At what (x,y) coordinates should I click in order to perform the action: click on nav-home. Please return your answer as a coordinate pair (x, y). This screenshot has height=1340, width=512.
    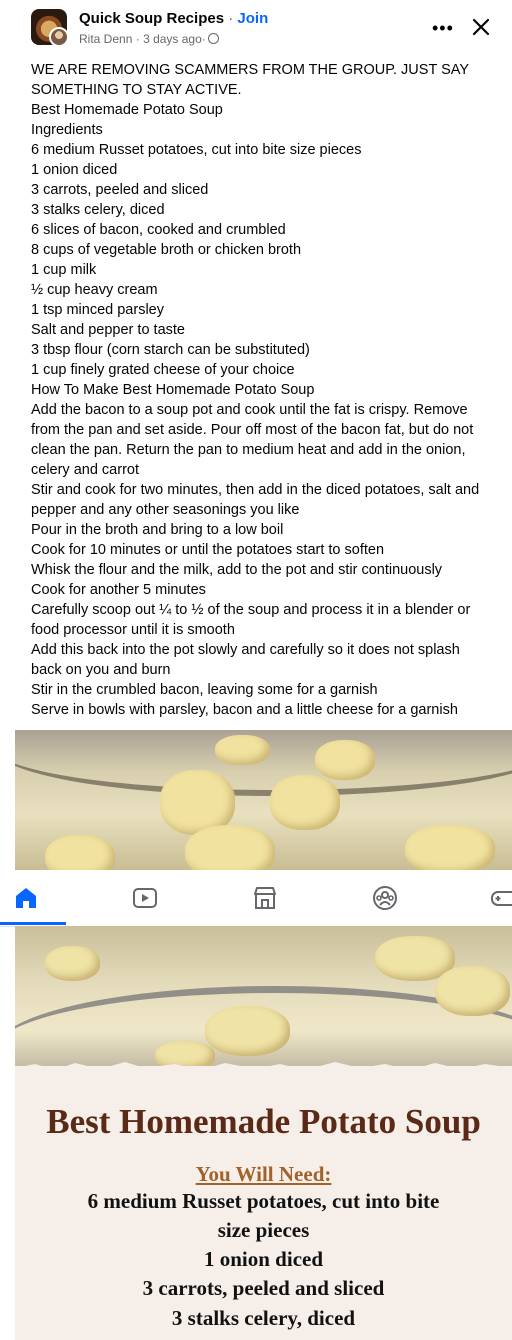
    Looking at the image, I should click on (33, 904).